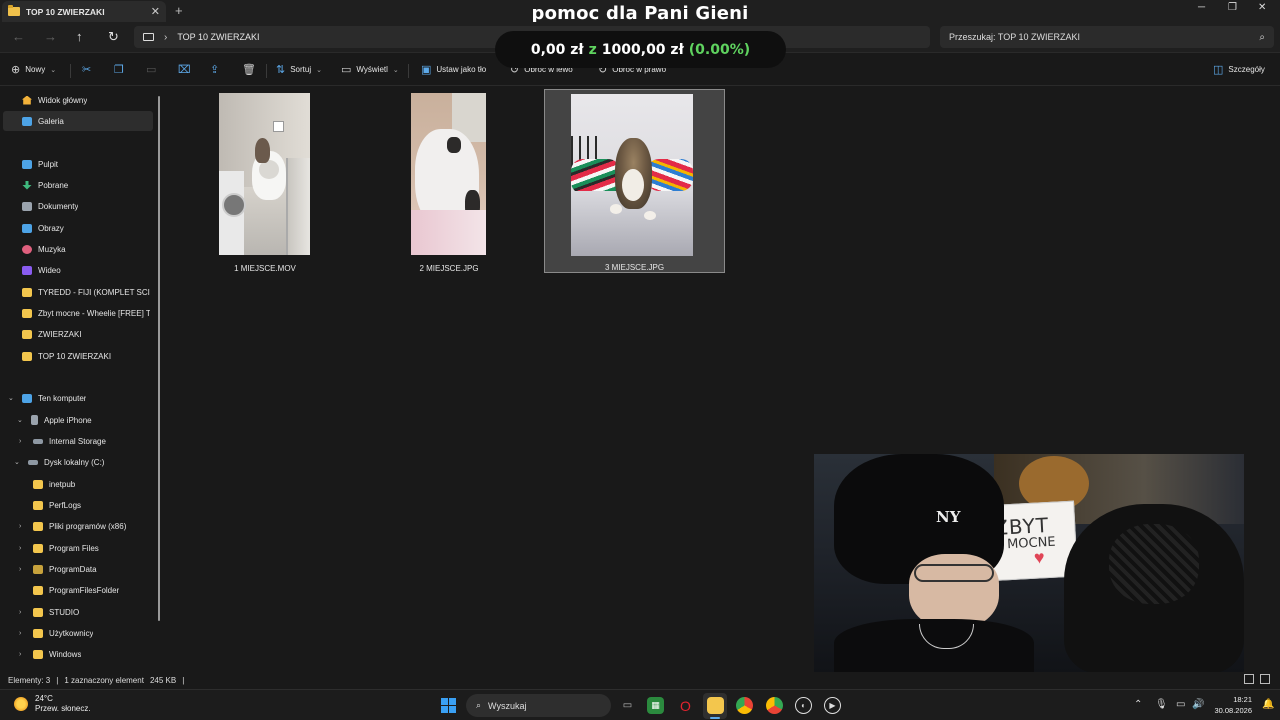  Describe the element at coordinates (148, 37) in the screenshot. I see `computer-icon` at that location.